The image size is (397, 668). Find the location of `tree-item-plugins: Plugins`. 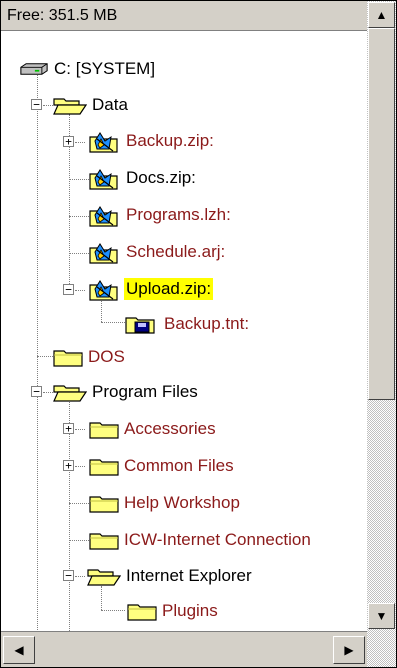

tree-item-plugins: Plugins is located at coordinates (173, 611).